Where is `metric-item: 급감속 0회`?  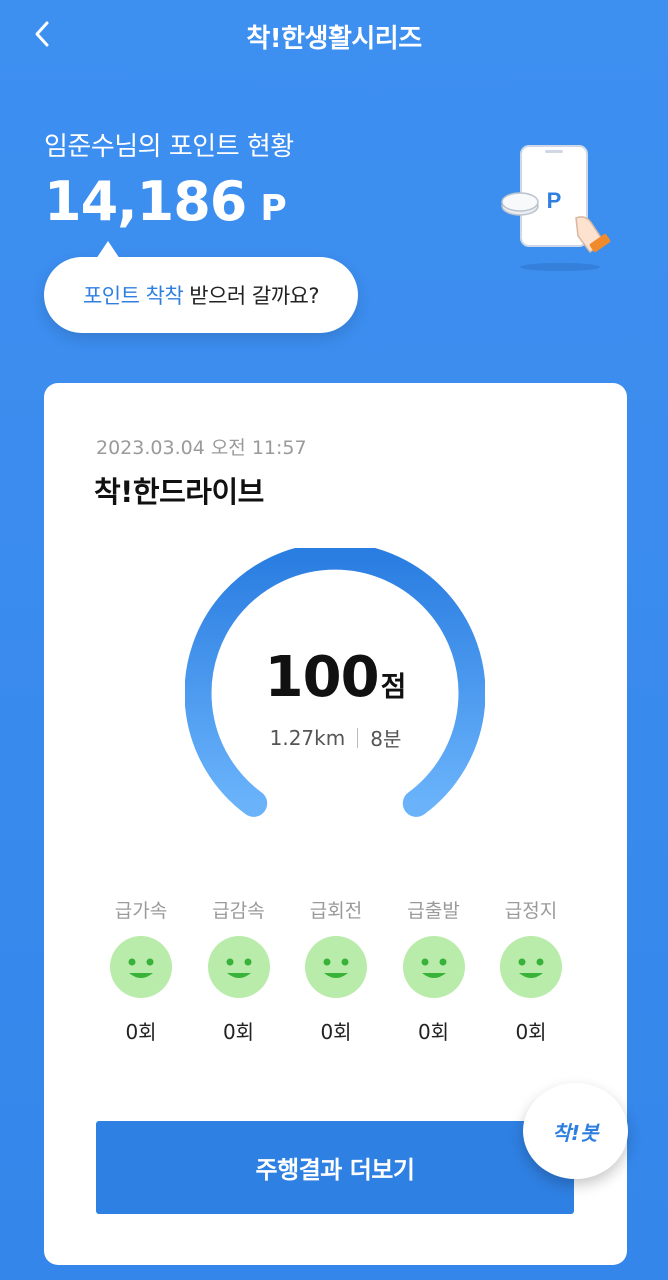
metric-item: 급감속 0회 is located at coordinates (239, 970).